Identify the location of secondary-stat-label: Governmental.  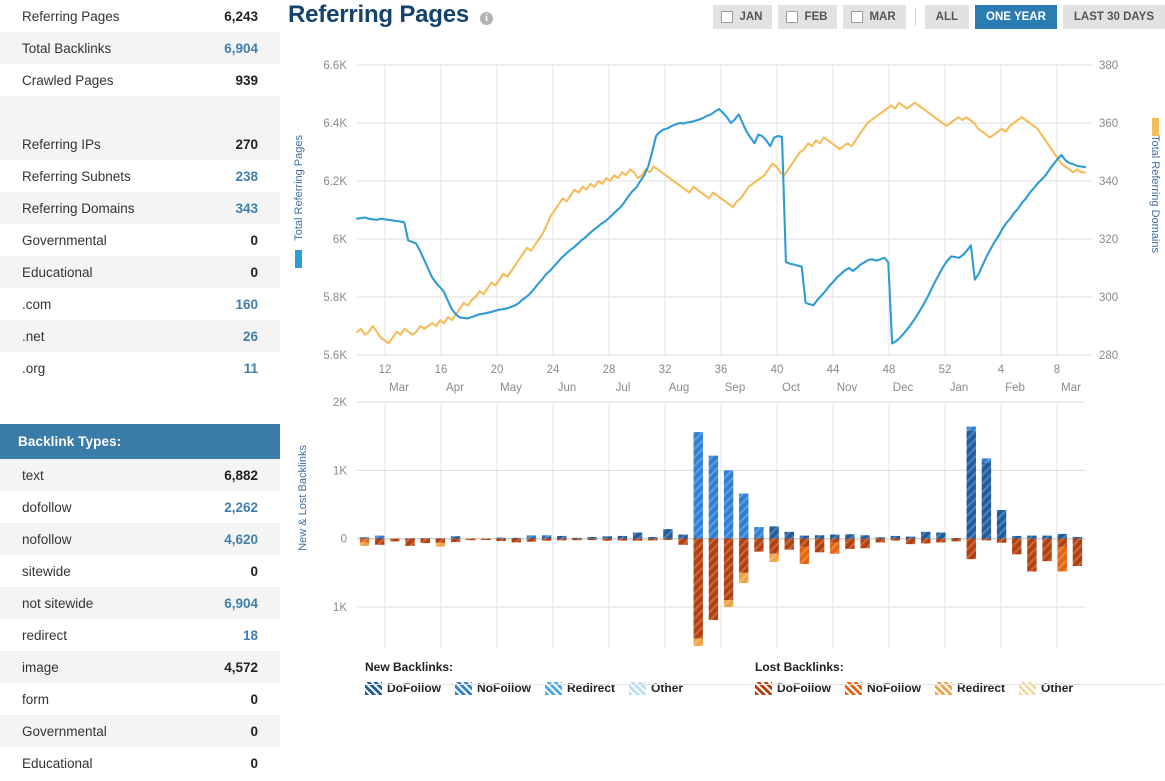
(64, 240).